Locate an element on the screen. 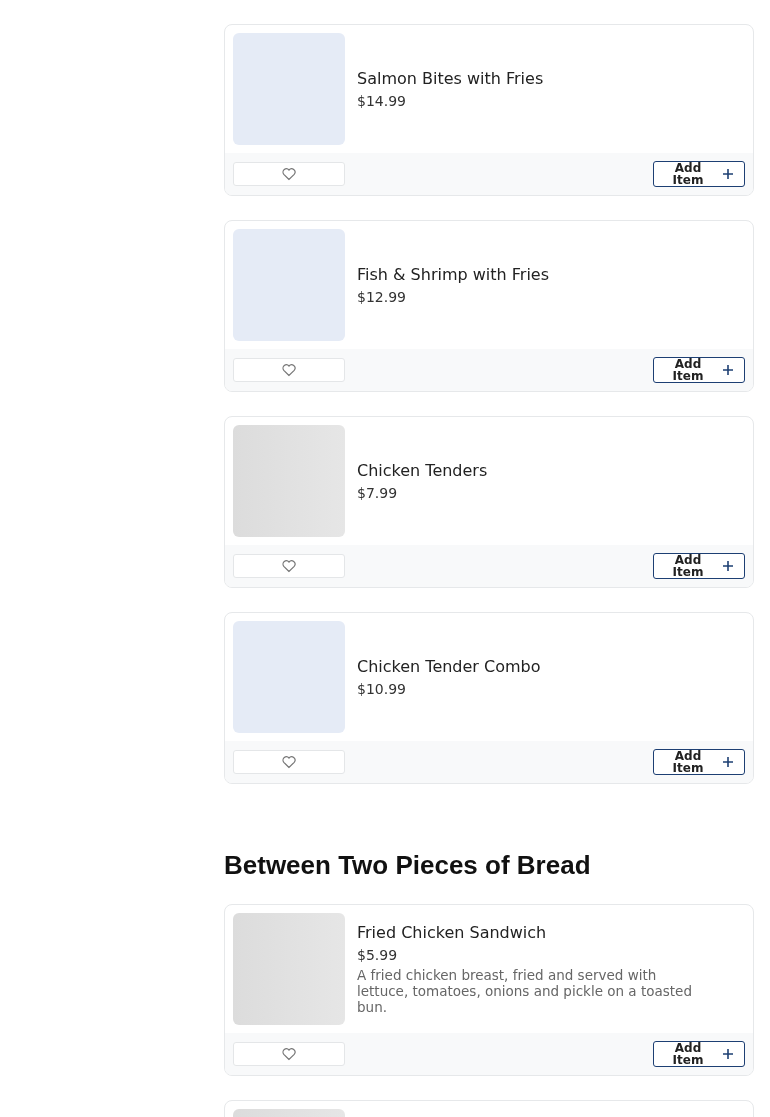 The image size is (770, 1117). item-price: $10.99 is located at coordinates (382, 688).